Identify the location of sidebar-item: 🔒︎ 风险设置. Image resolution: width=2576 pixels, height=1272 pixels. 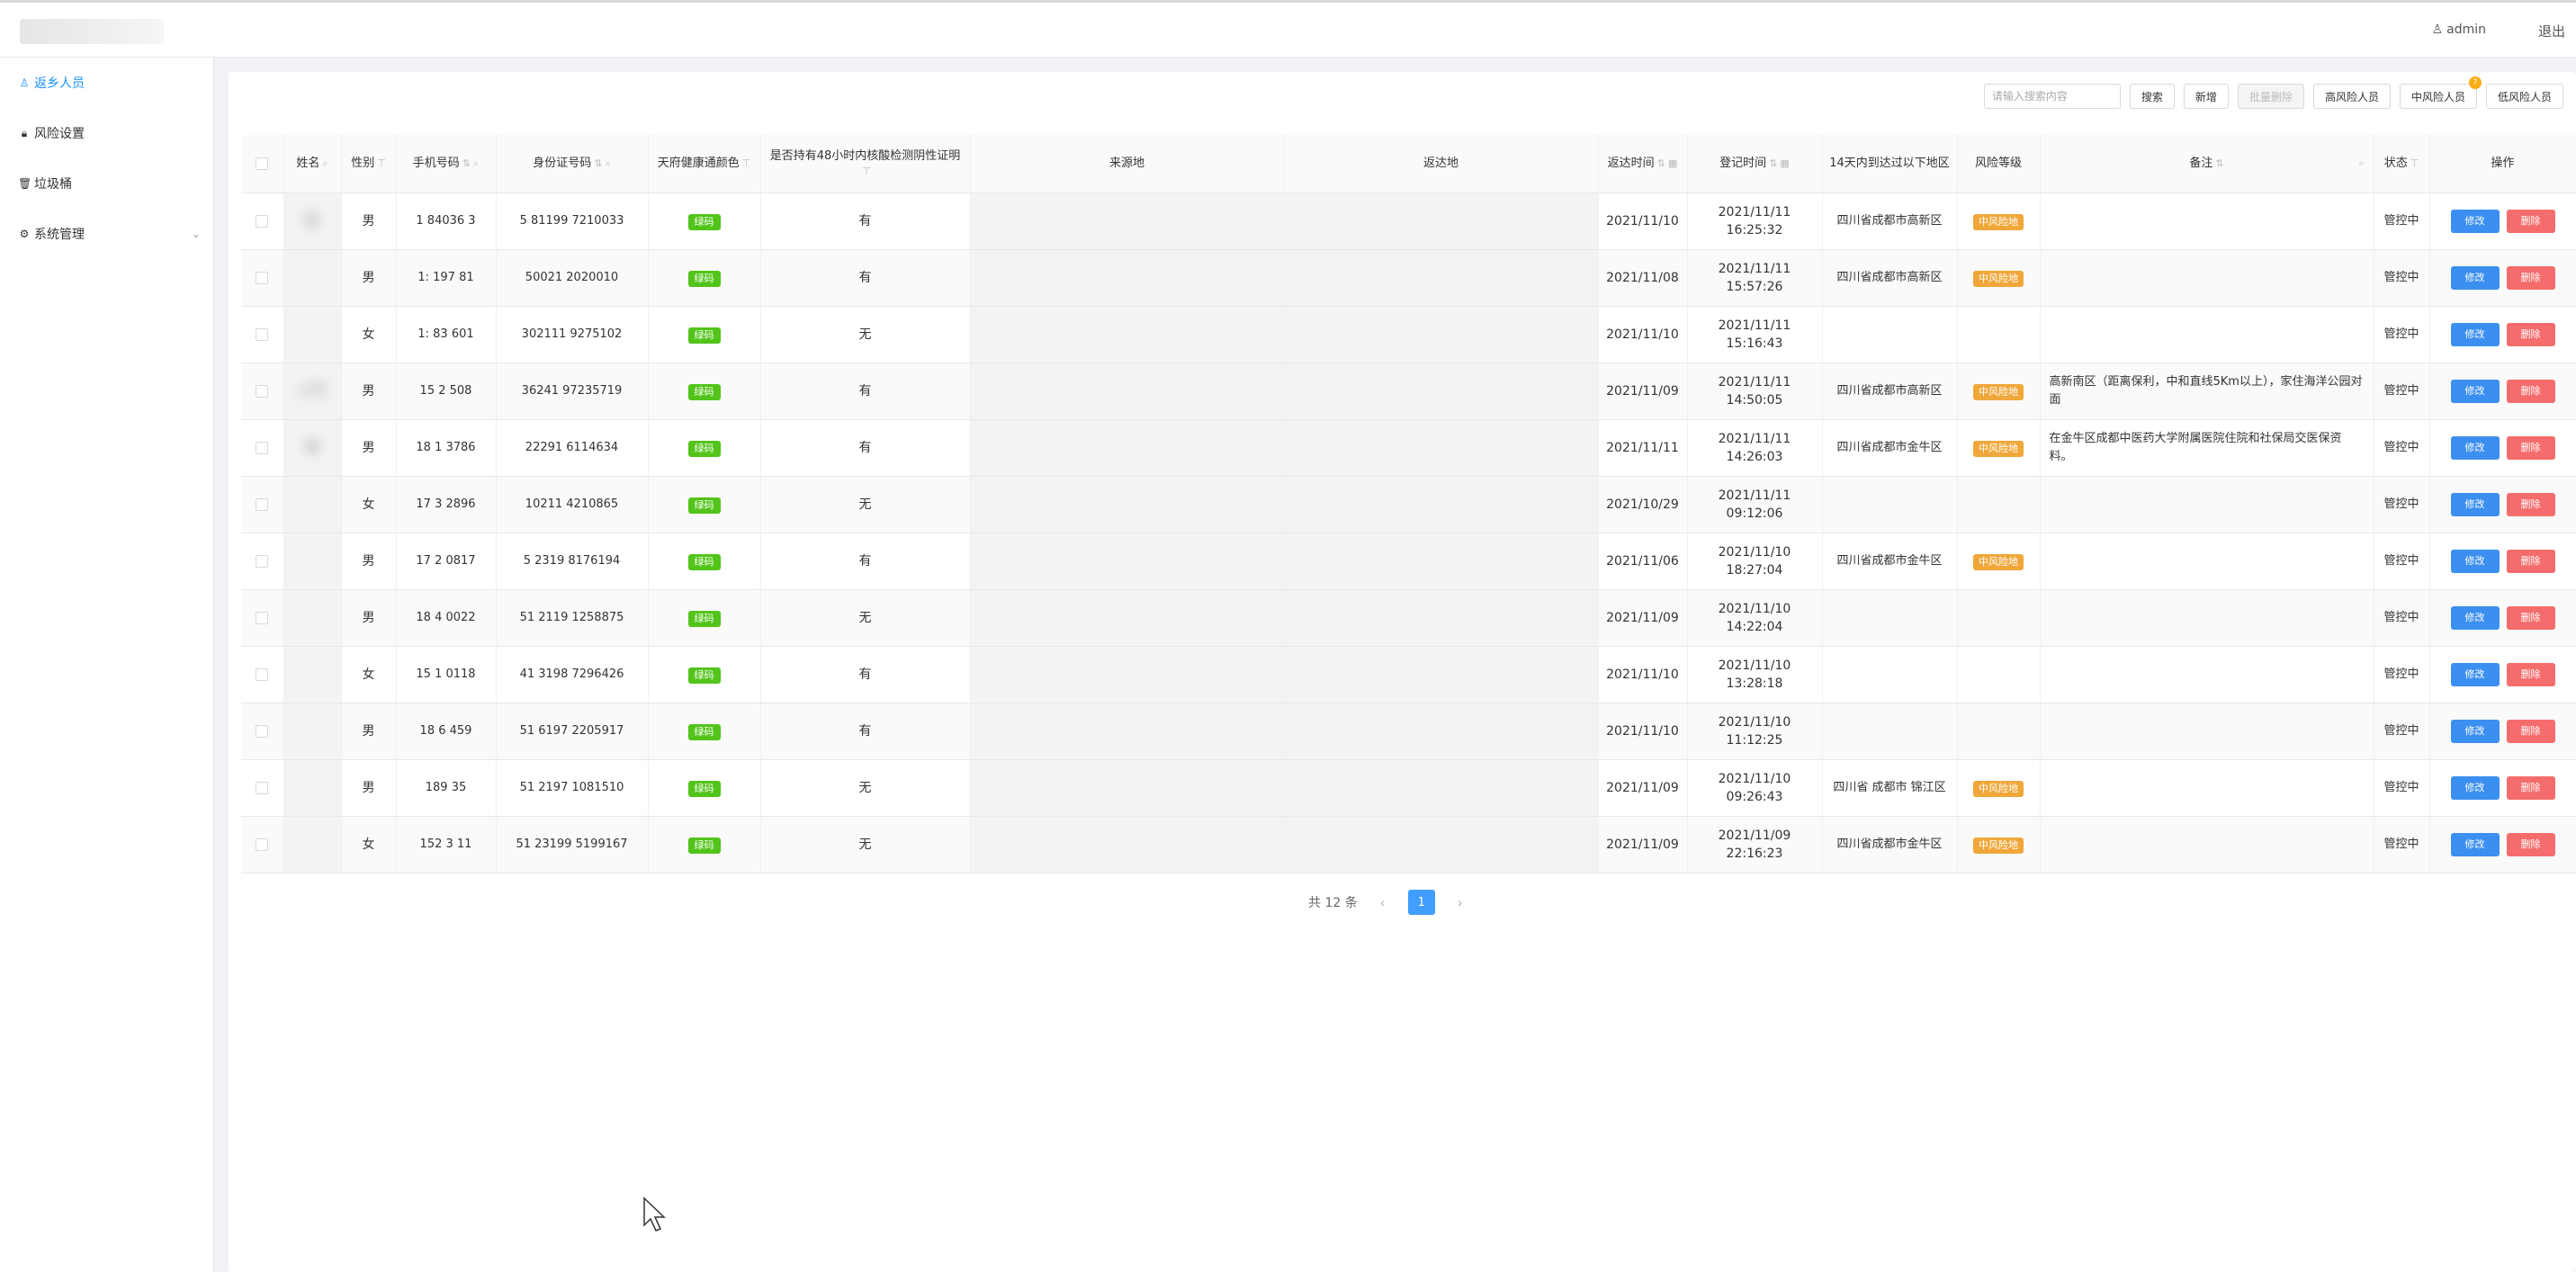
(107, 133).